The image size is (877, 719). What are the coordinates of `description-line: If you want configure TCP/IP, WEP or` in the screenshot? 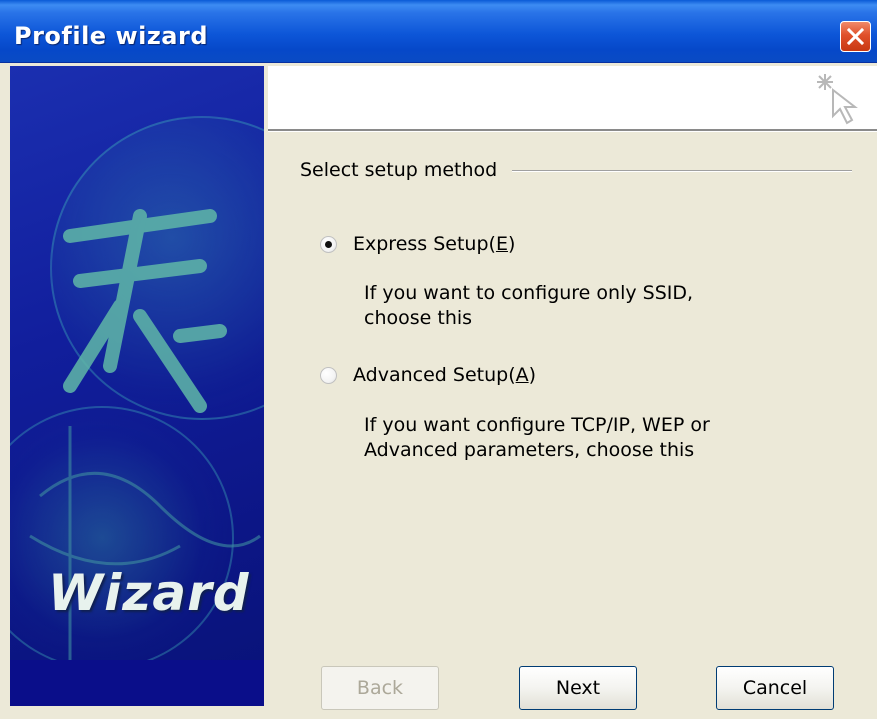 It's located at (537, 425).